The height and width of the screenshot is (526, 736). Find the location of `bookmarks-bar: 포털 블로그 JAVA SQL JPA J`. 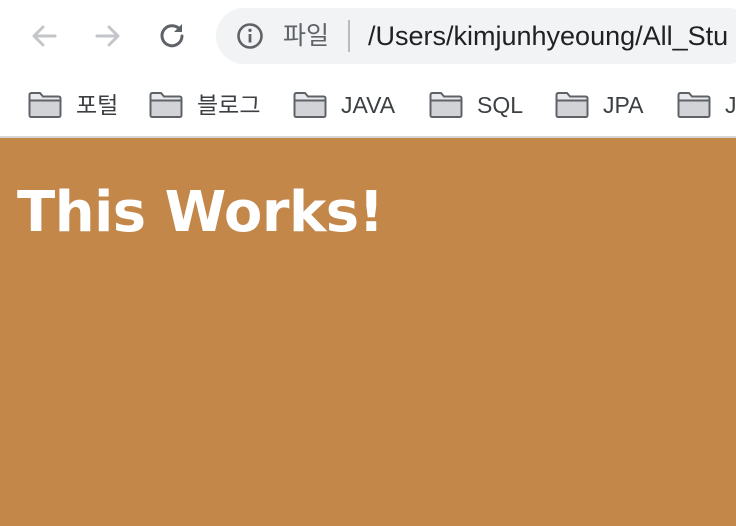

bookmarks-bar: 포털 블로그 JAVA SQL JPA J is located at coordinates (368, 105).